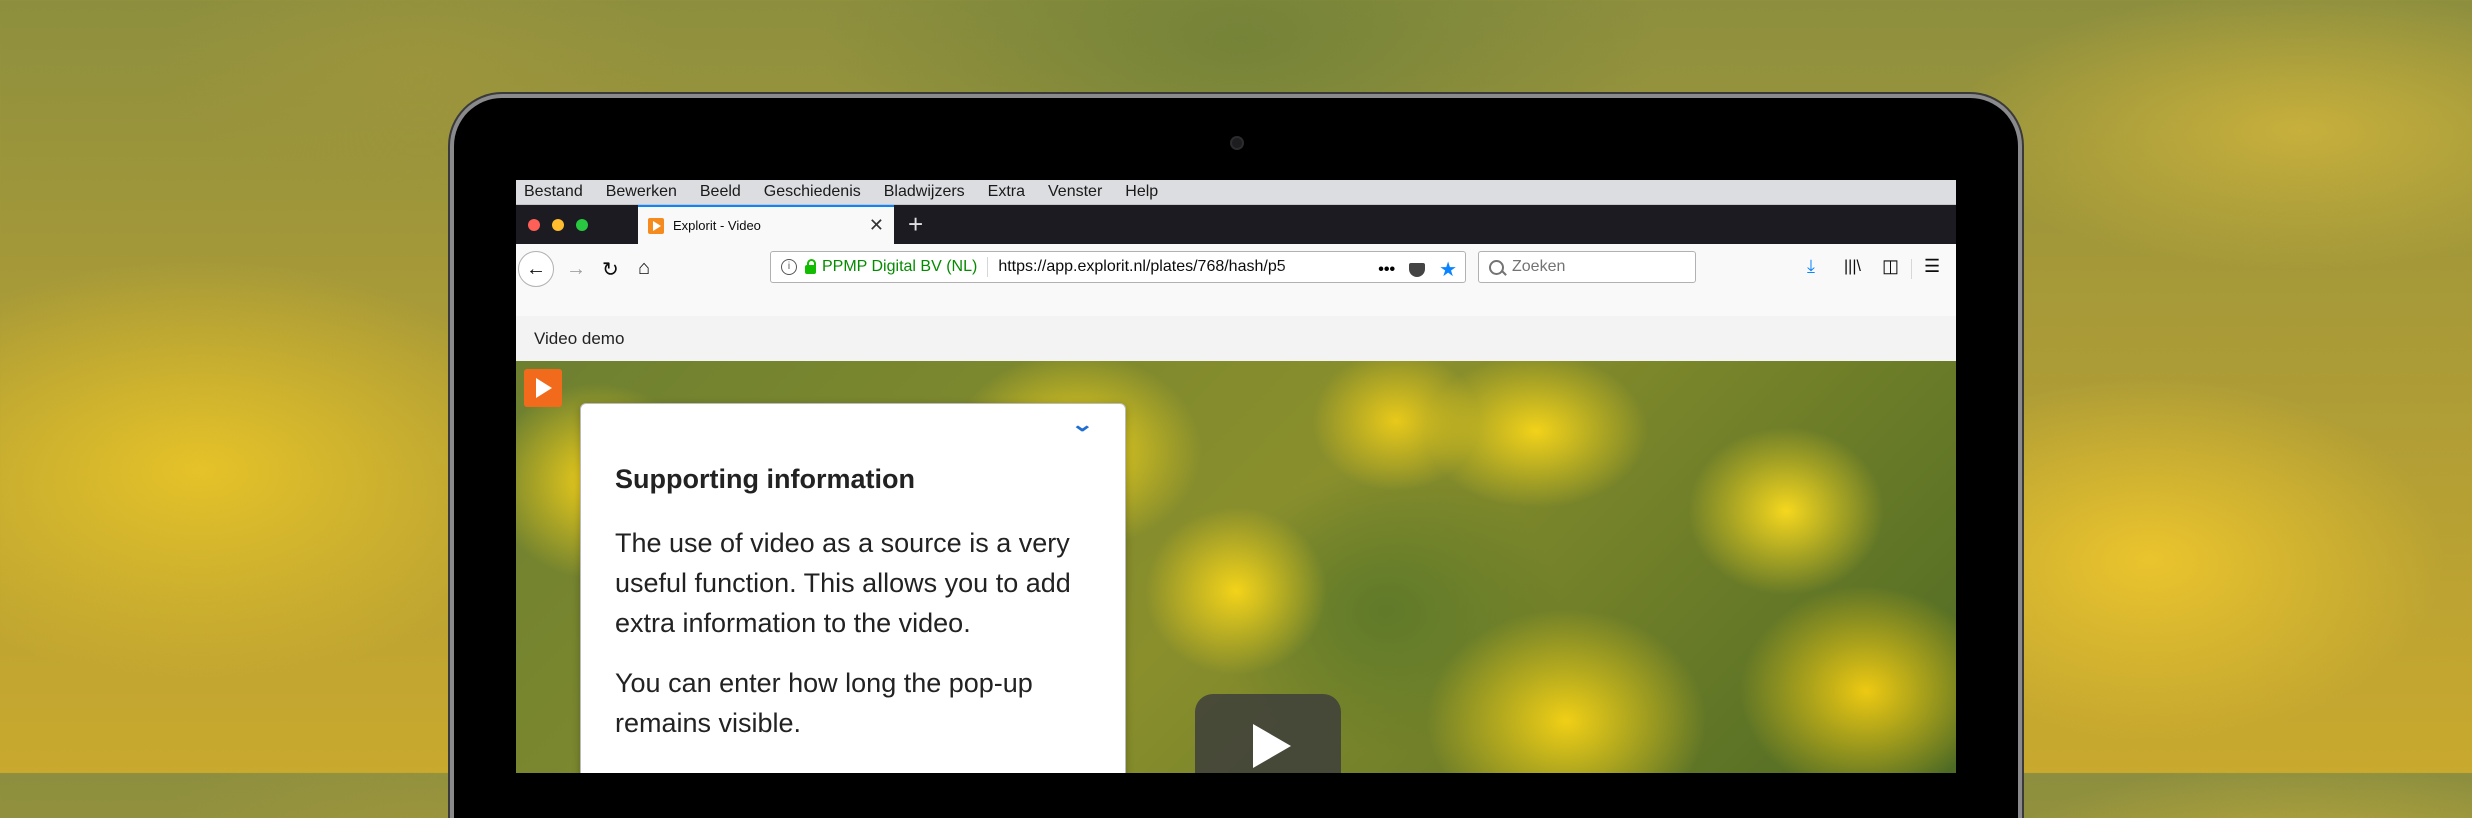  What do you see at coordinates (1539, 266) in the screenshot?
I see `search-placeholder: Zoeken` at bounding box center [1539, 266].